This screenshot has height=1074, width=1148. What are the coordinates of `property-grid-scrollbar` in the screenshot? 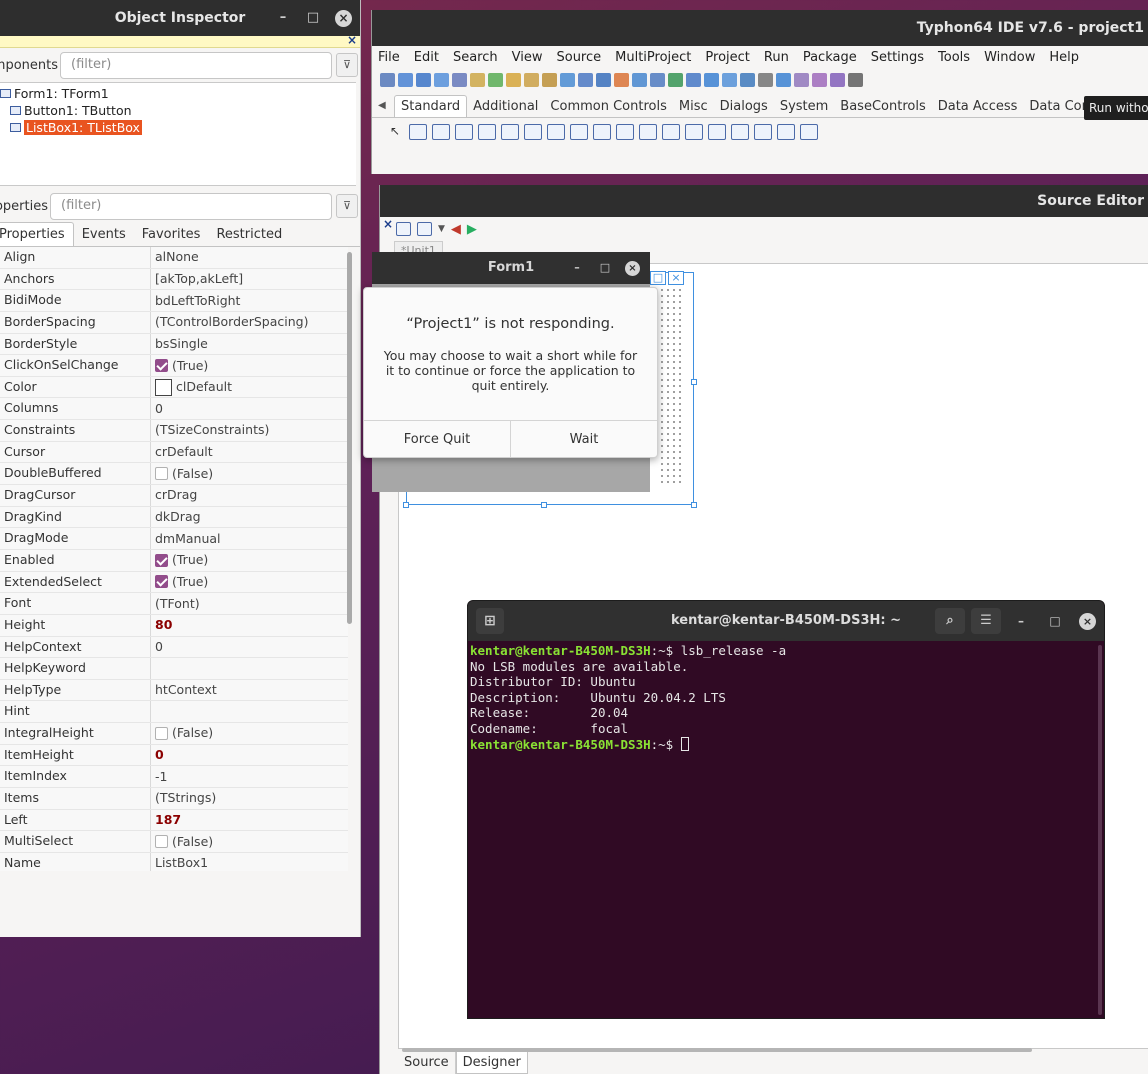 It's located at (349, 438).